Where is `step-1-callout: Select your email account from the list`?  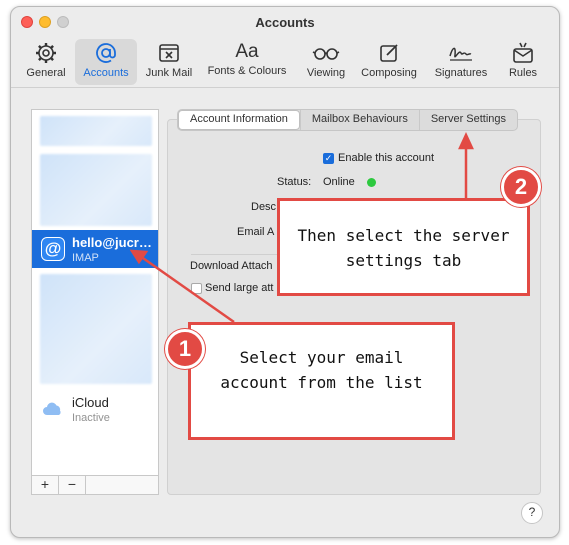 step-1-callout: Select your email account from the list is located at coordinates (321, 381).